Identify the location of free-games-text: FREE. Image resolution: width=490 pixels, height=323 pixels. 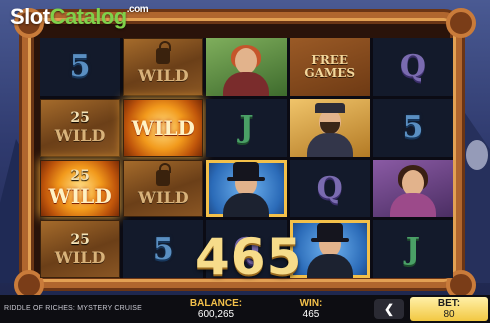
(330, 59).